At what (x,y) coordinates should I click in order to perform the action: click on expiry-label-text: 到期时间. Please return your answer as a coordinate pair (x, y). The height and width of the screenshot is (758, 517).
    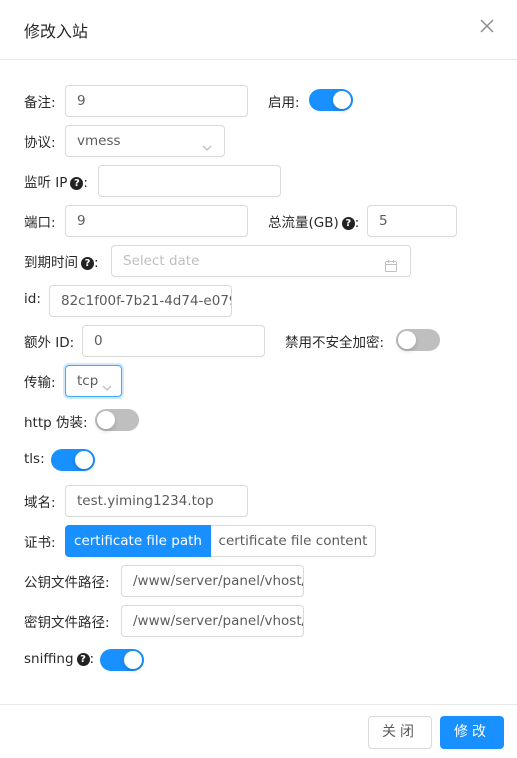
    Looking at the image, I should click on (51, 263).